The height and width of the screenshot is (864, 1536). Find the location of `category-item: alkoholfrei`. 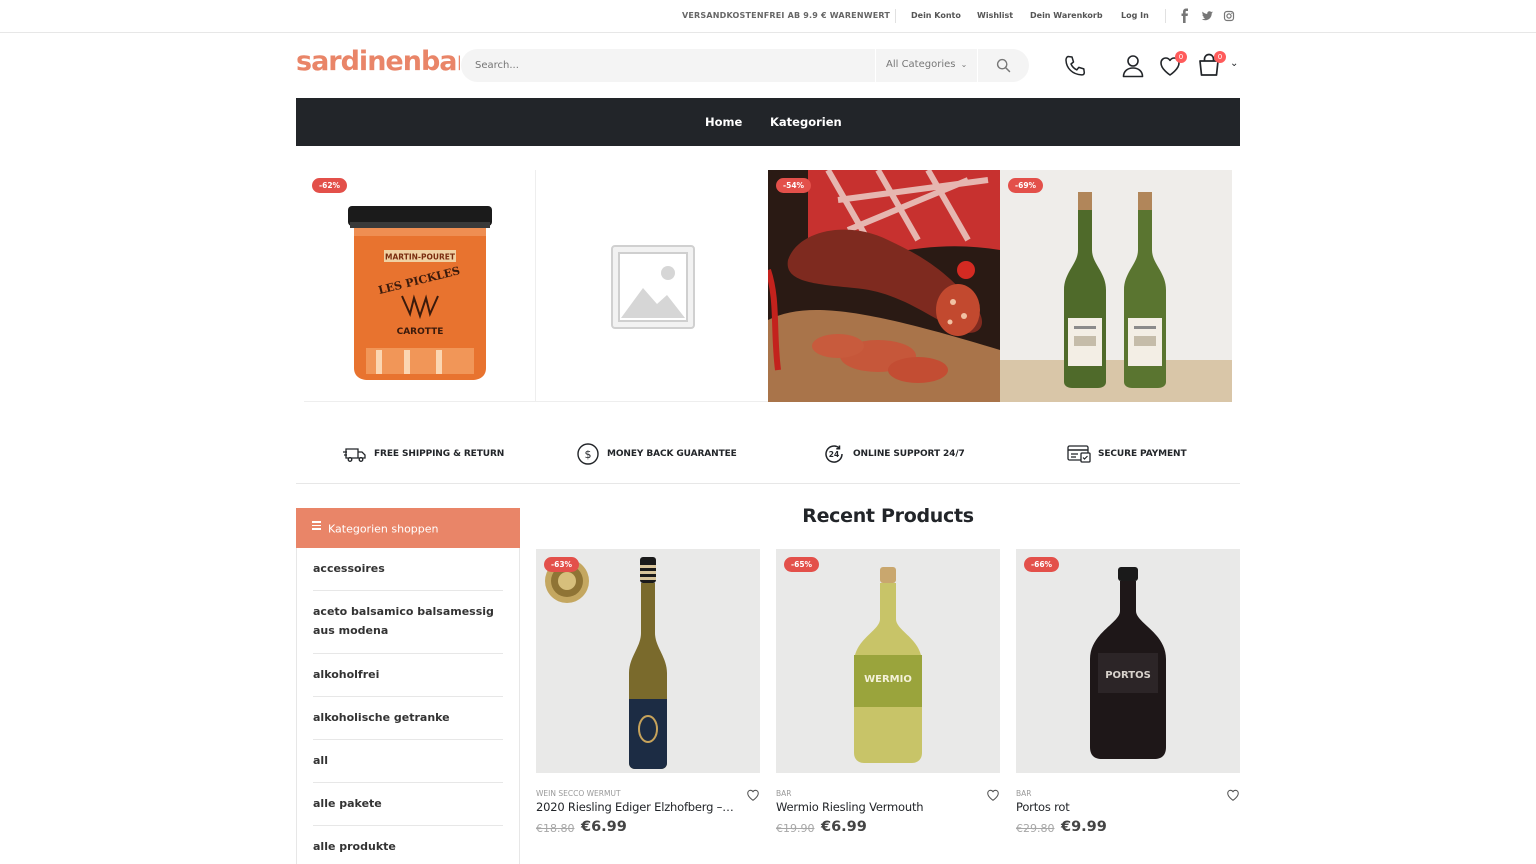

category-item: alkoholfrei is located at coordinates (408, 681).